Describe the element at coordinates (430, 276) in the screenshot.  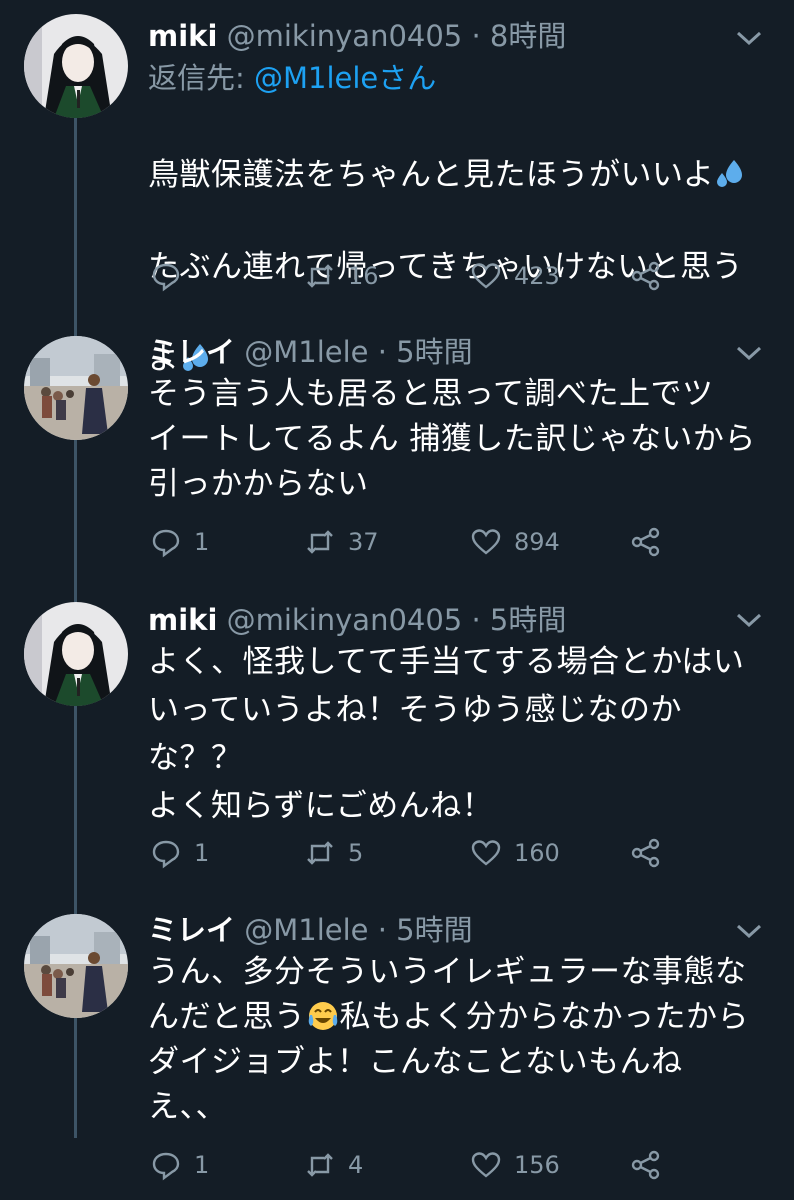
I see `tweet-actions: 16 423` at that location.